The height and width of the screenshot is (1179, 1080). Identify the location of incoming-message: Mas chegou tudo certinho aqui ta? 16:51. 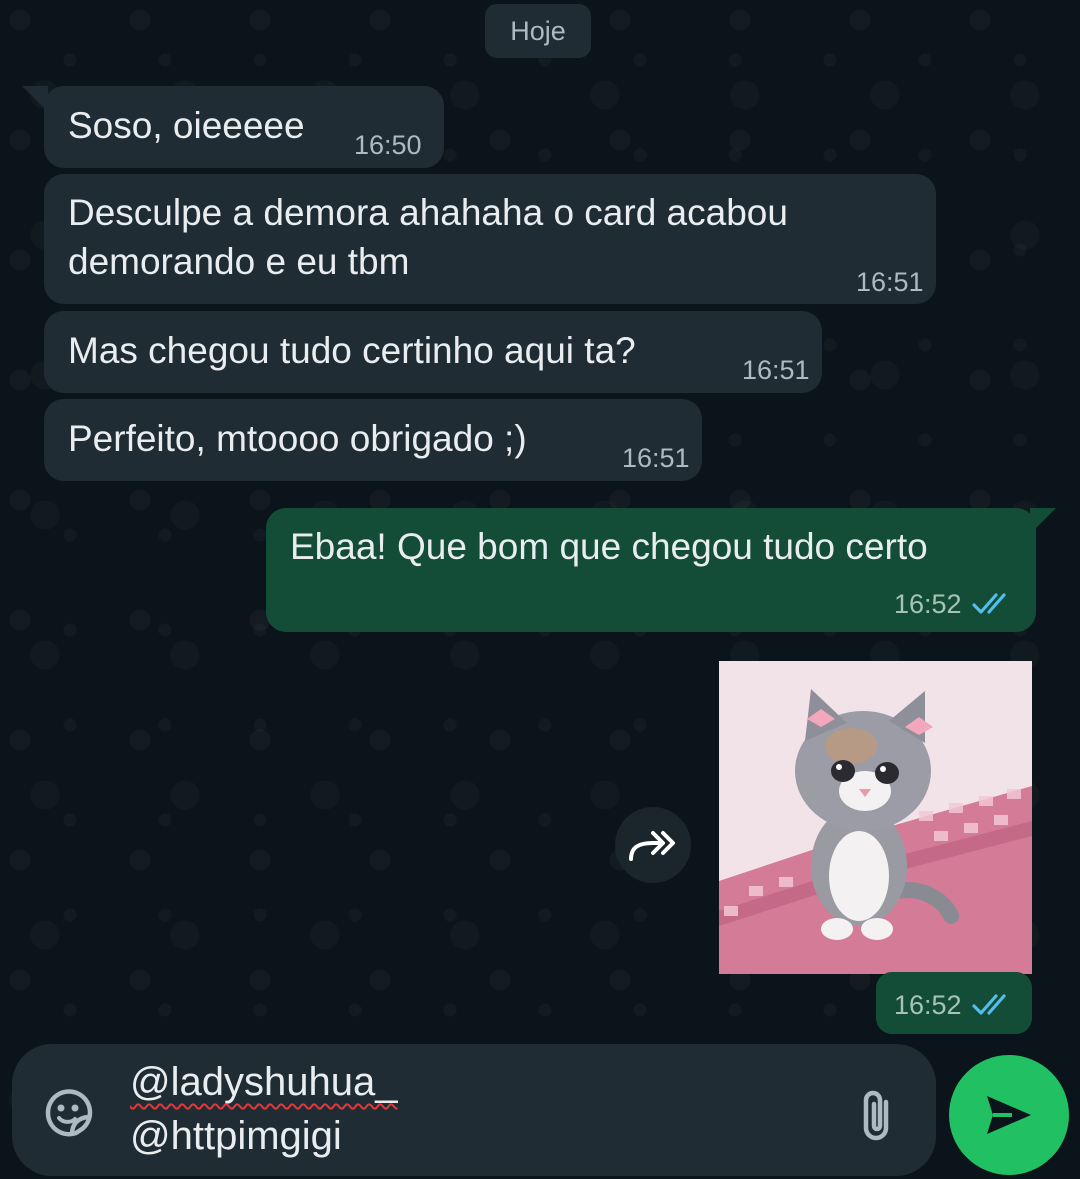
(433, 352).